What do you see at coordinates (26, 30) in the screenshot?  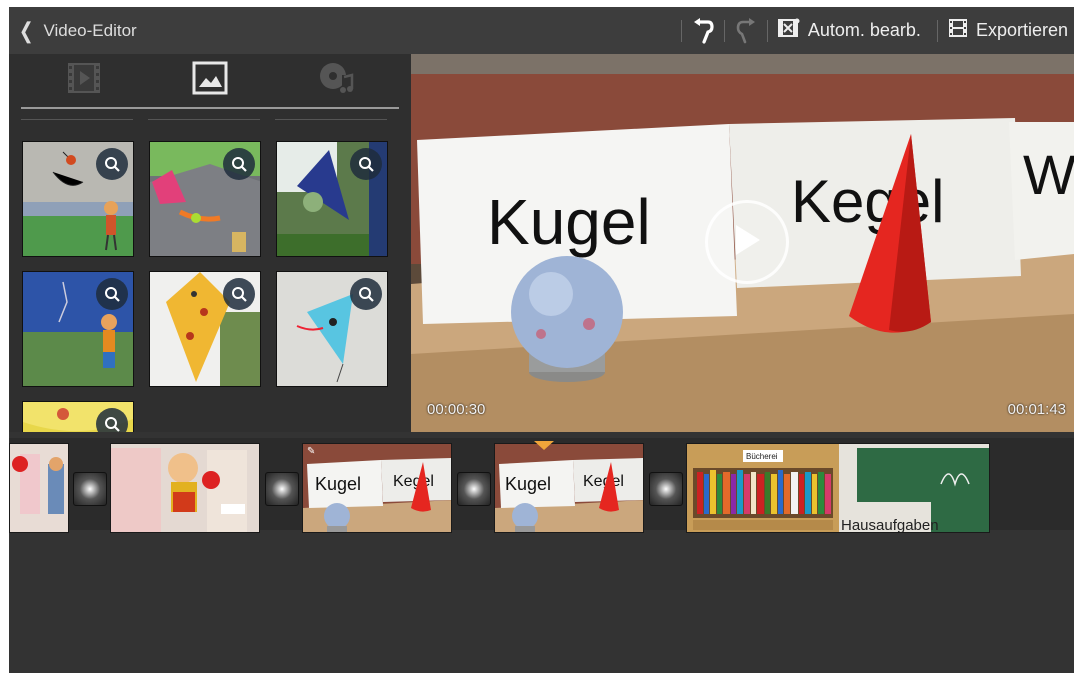 I see `chevron-left-icon: ❮` at bounding box center [26, 30].